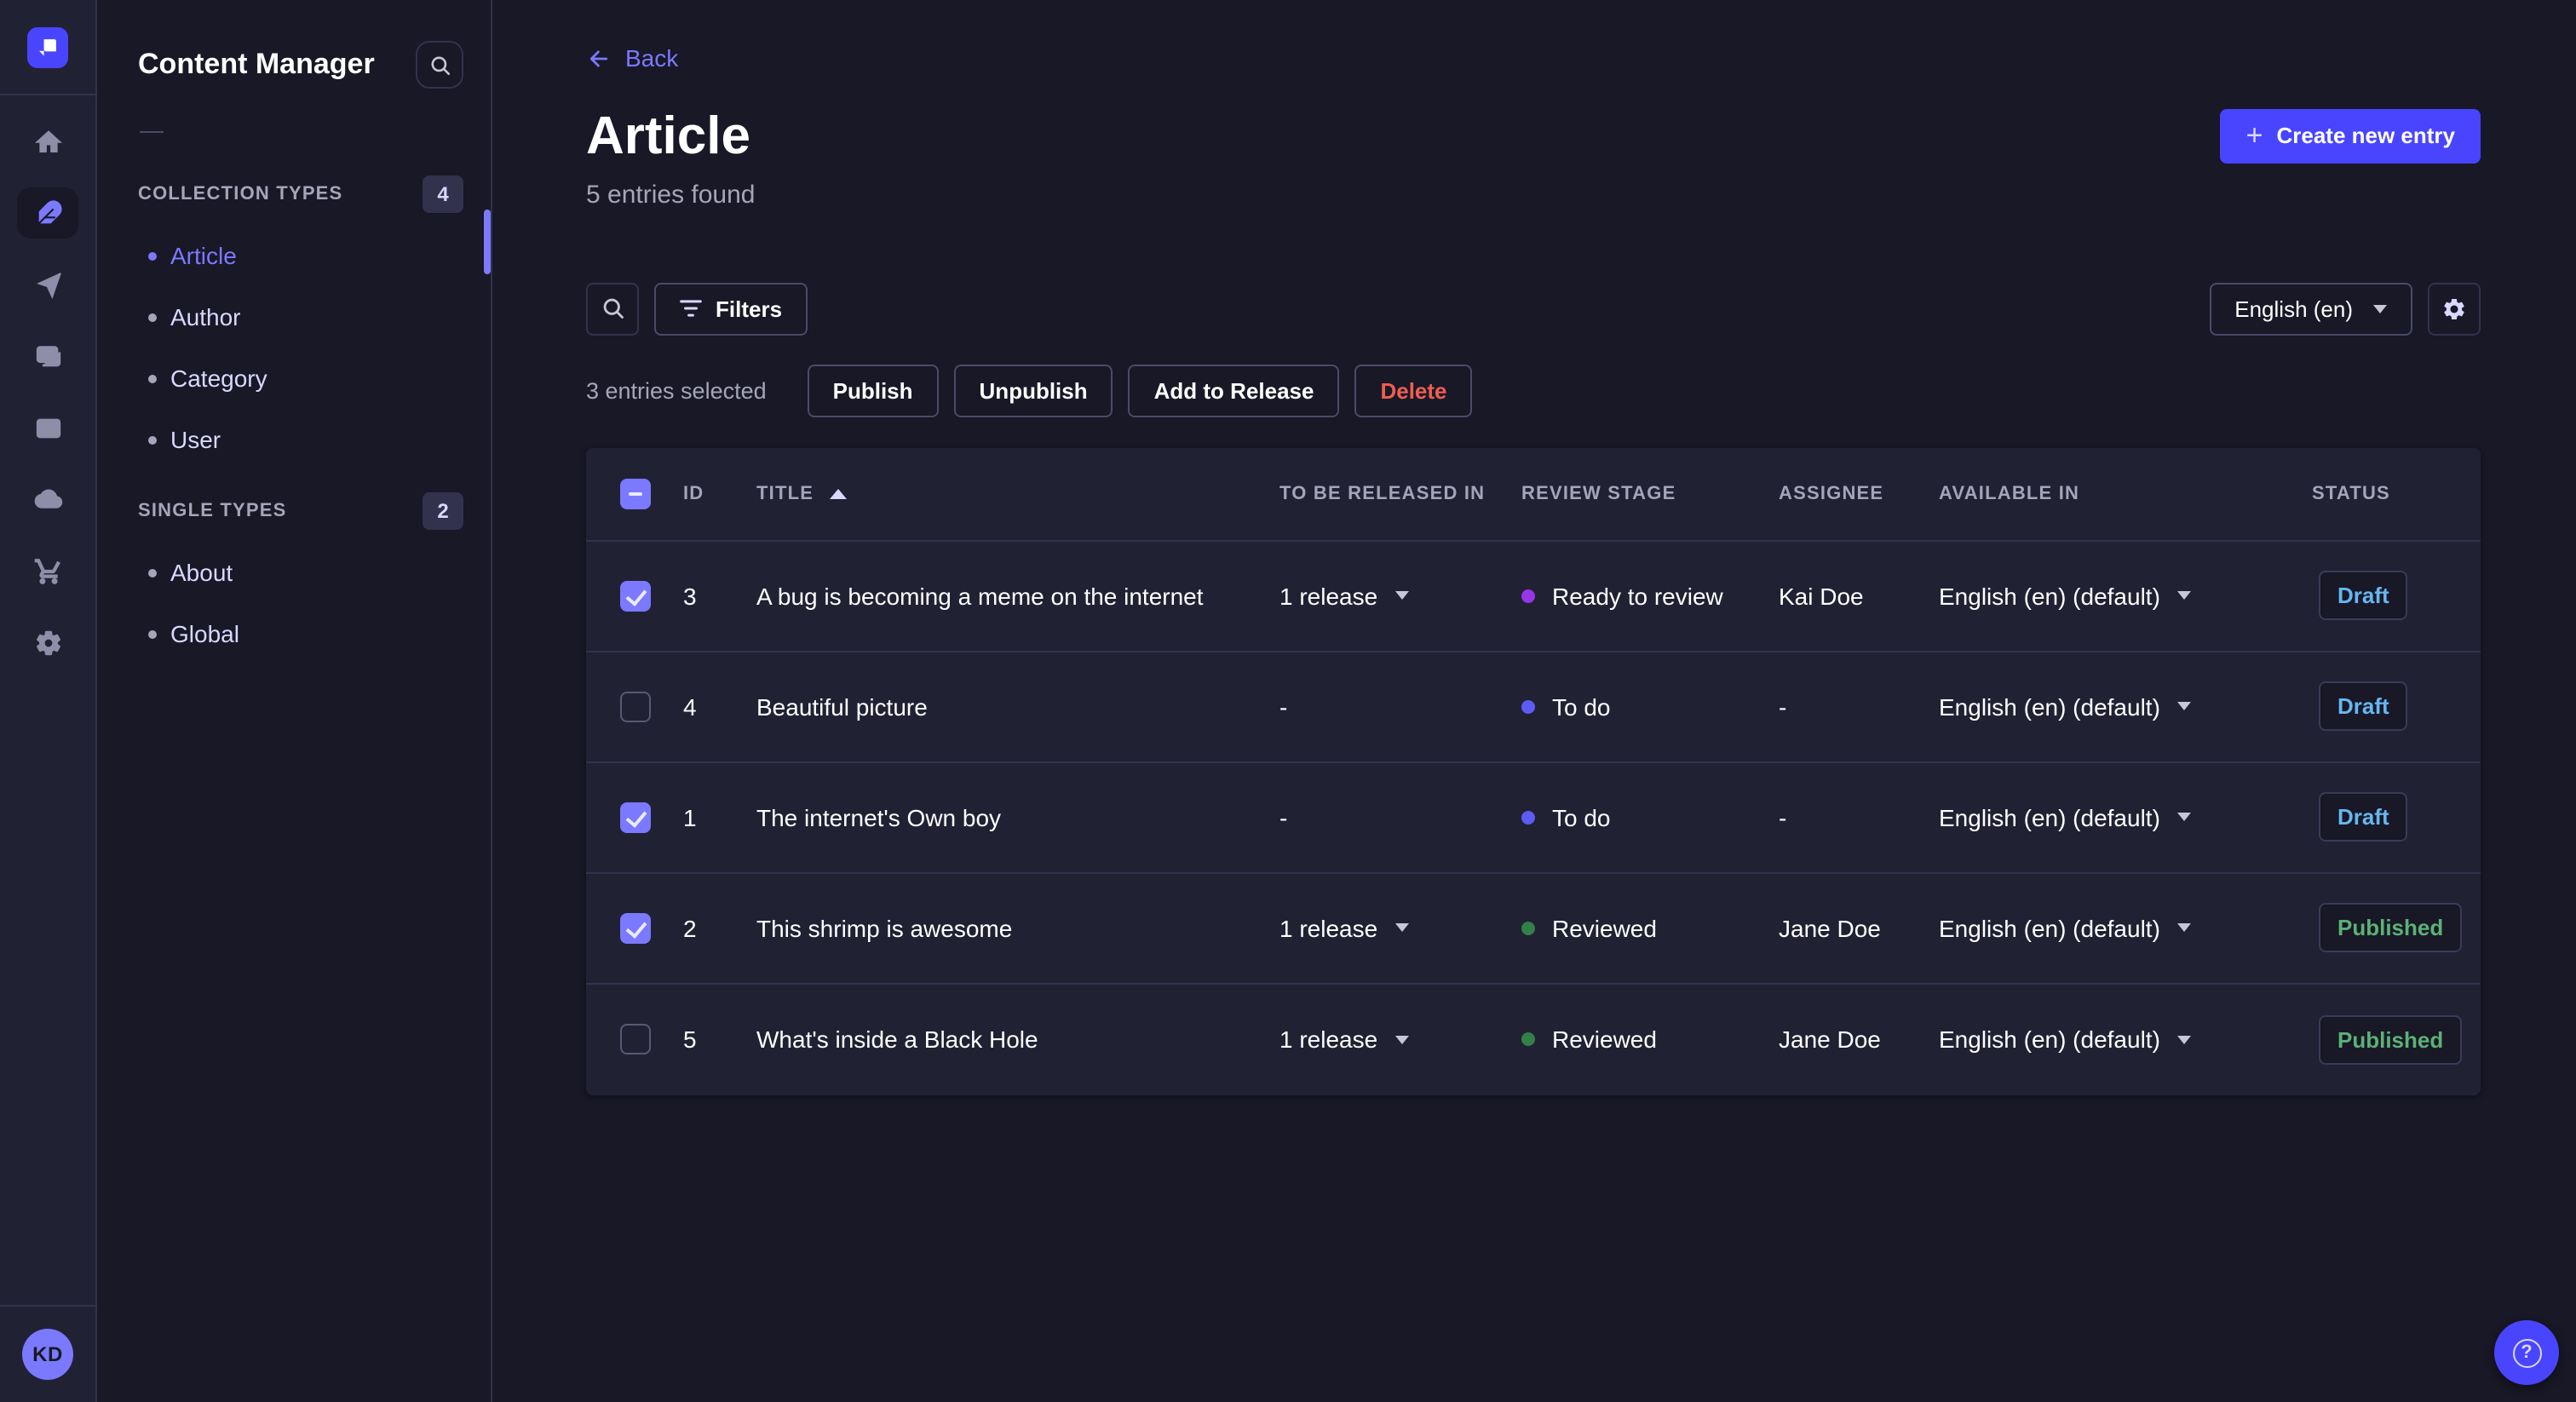 Image resolution: width=2576 pixels, height=1402 pixels. What do you see at coordinates (842, 706) in the screenshot?
I see `cell-title: Beautiful picture` at bounding box center [842, 706].